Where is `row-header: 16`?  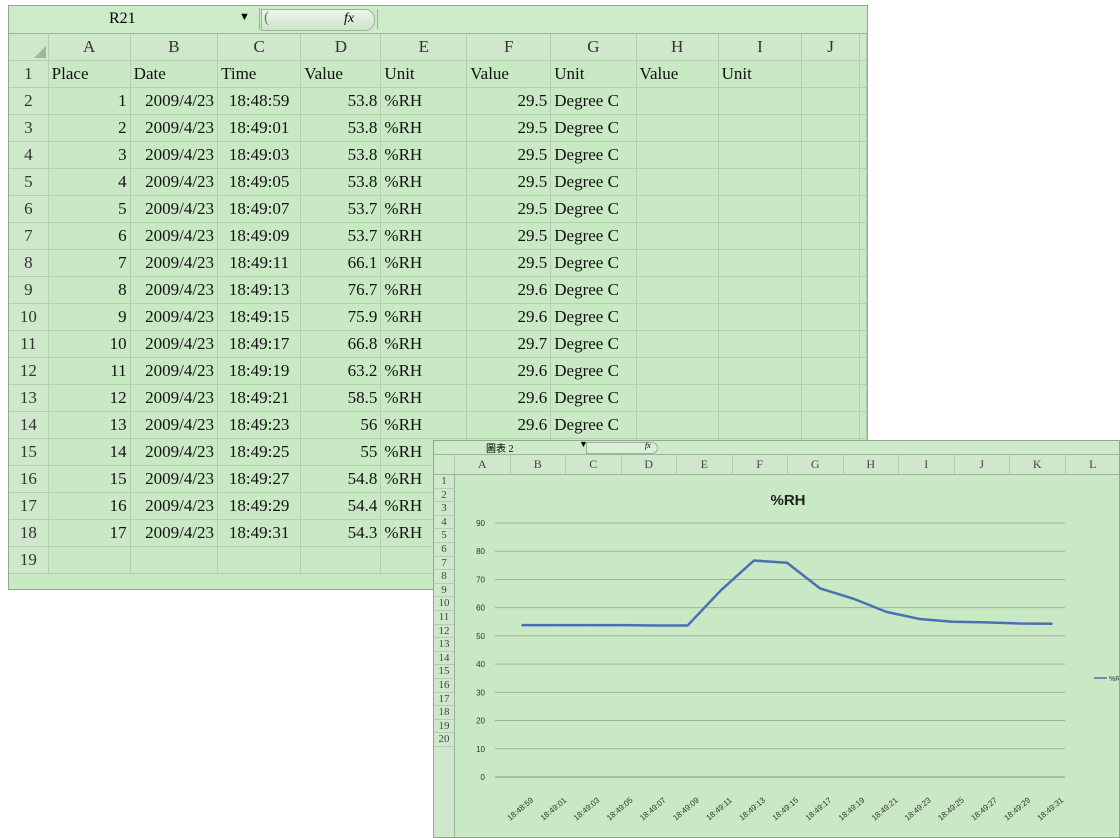
row-header: 16 is located at coordinates (29, 479).